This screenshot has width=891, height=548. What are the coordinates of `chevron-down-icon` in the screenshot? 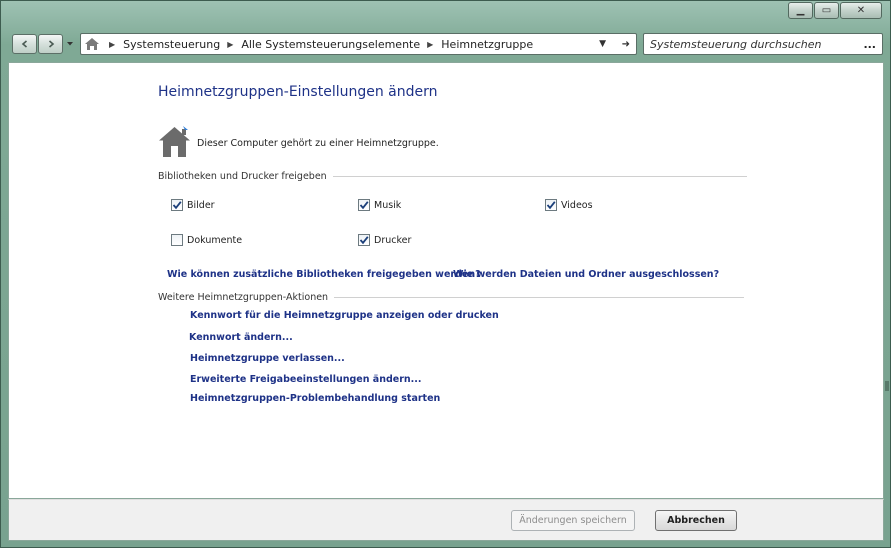 It's located at (70, 43).